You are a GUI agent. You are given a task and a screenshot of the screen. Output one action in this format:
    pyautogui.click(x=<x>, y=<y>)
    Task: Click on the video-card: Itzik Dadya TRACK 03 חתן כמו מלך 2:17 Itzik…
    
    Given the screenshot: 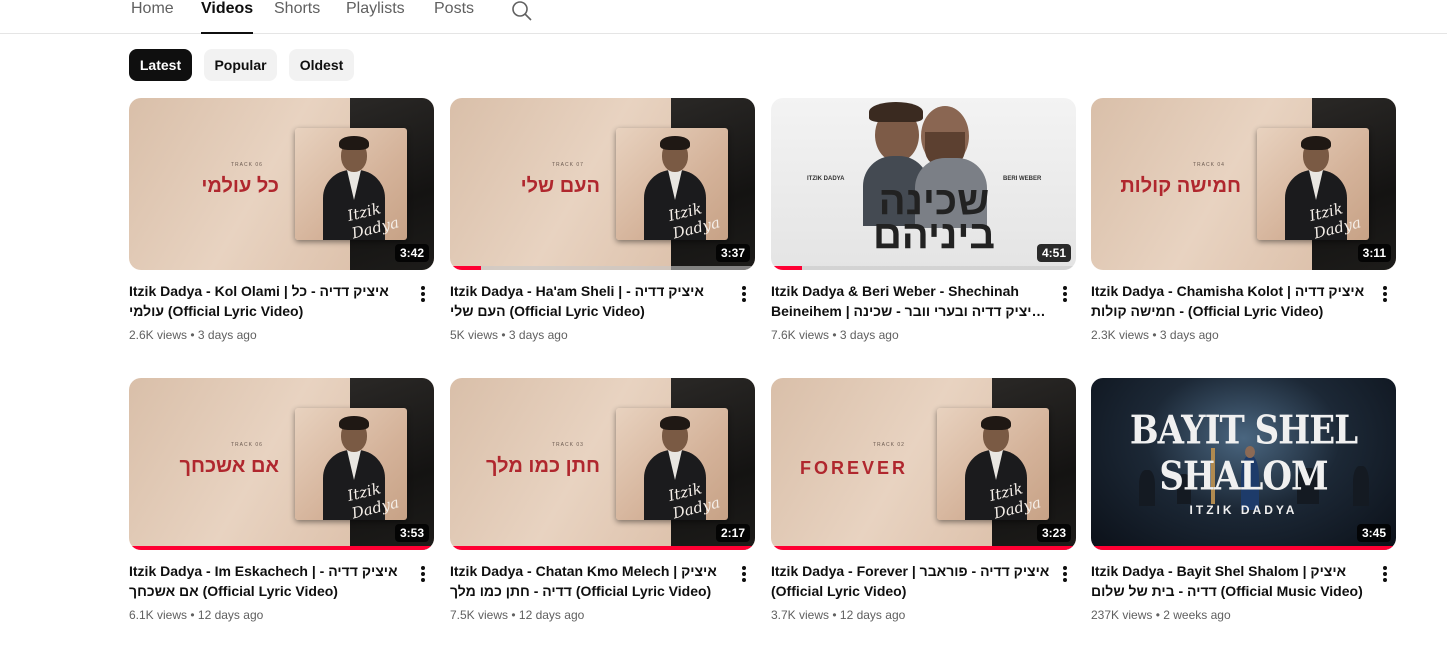 What is the action you would take?
    pyautogui.click(x=602, y=503)
    